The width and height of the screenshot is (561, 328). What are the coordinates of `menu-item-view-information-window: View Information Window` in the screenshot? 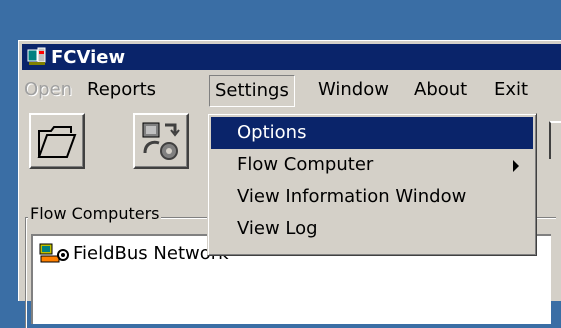 It's located at (372, 197).